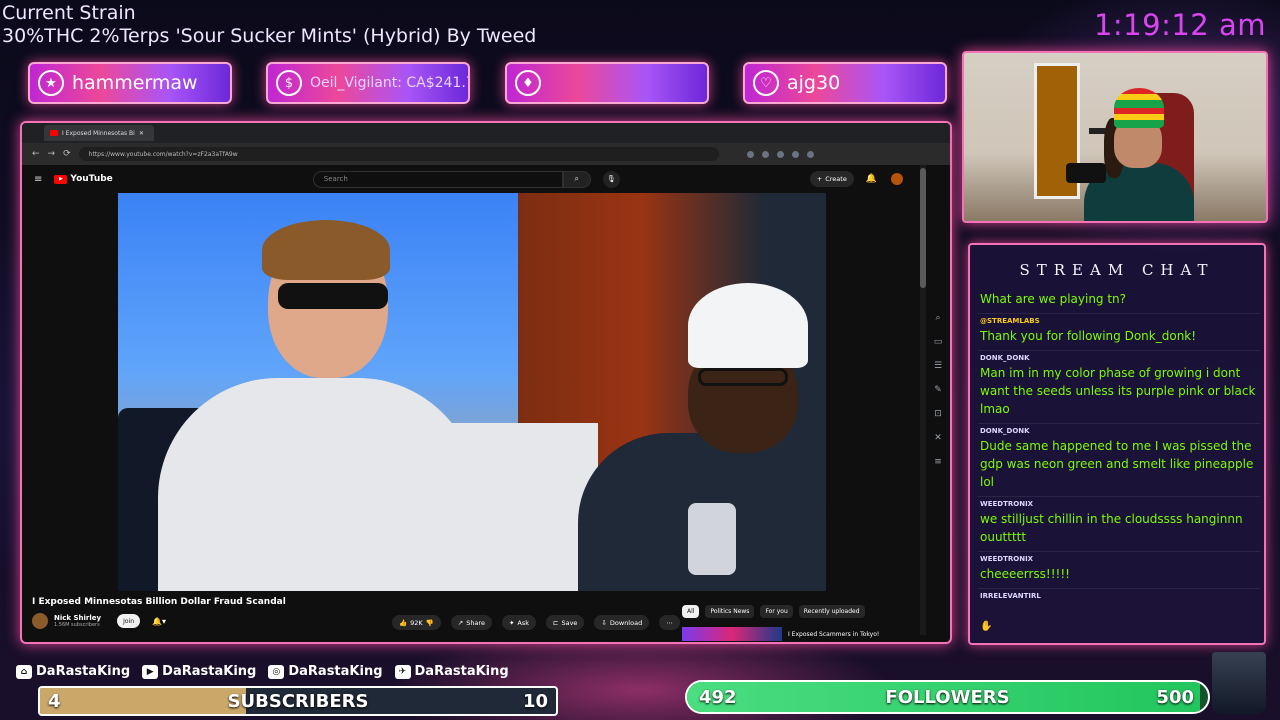 Image resolution: width=1280 pixels, height=720 pixels. I want to click on up-next-title: I Exposed Scammers in Tokyo!, so click(834, 634).